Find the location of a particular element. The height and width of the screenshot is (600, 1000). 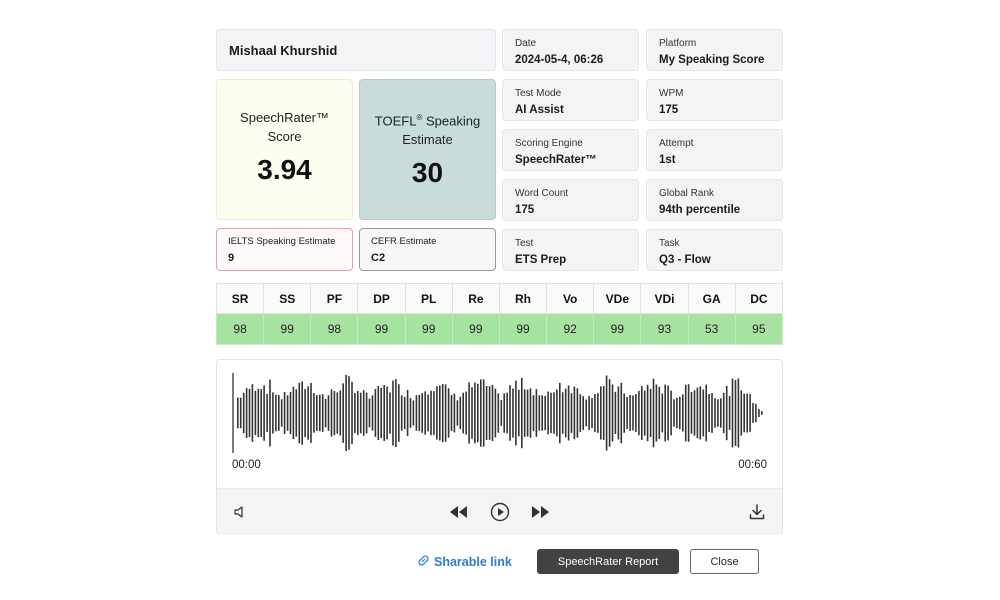

fast-forward-icon is located at coordinates (540, 512).